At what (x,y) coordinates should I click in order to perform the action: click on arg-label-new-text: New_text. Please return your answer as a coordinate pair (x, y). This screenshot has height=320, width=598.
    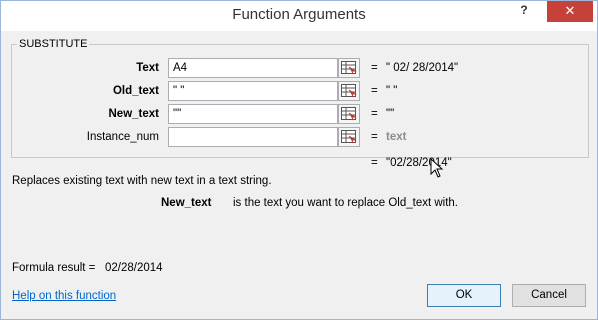
    Looking at the image, I should click on (134, 114).